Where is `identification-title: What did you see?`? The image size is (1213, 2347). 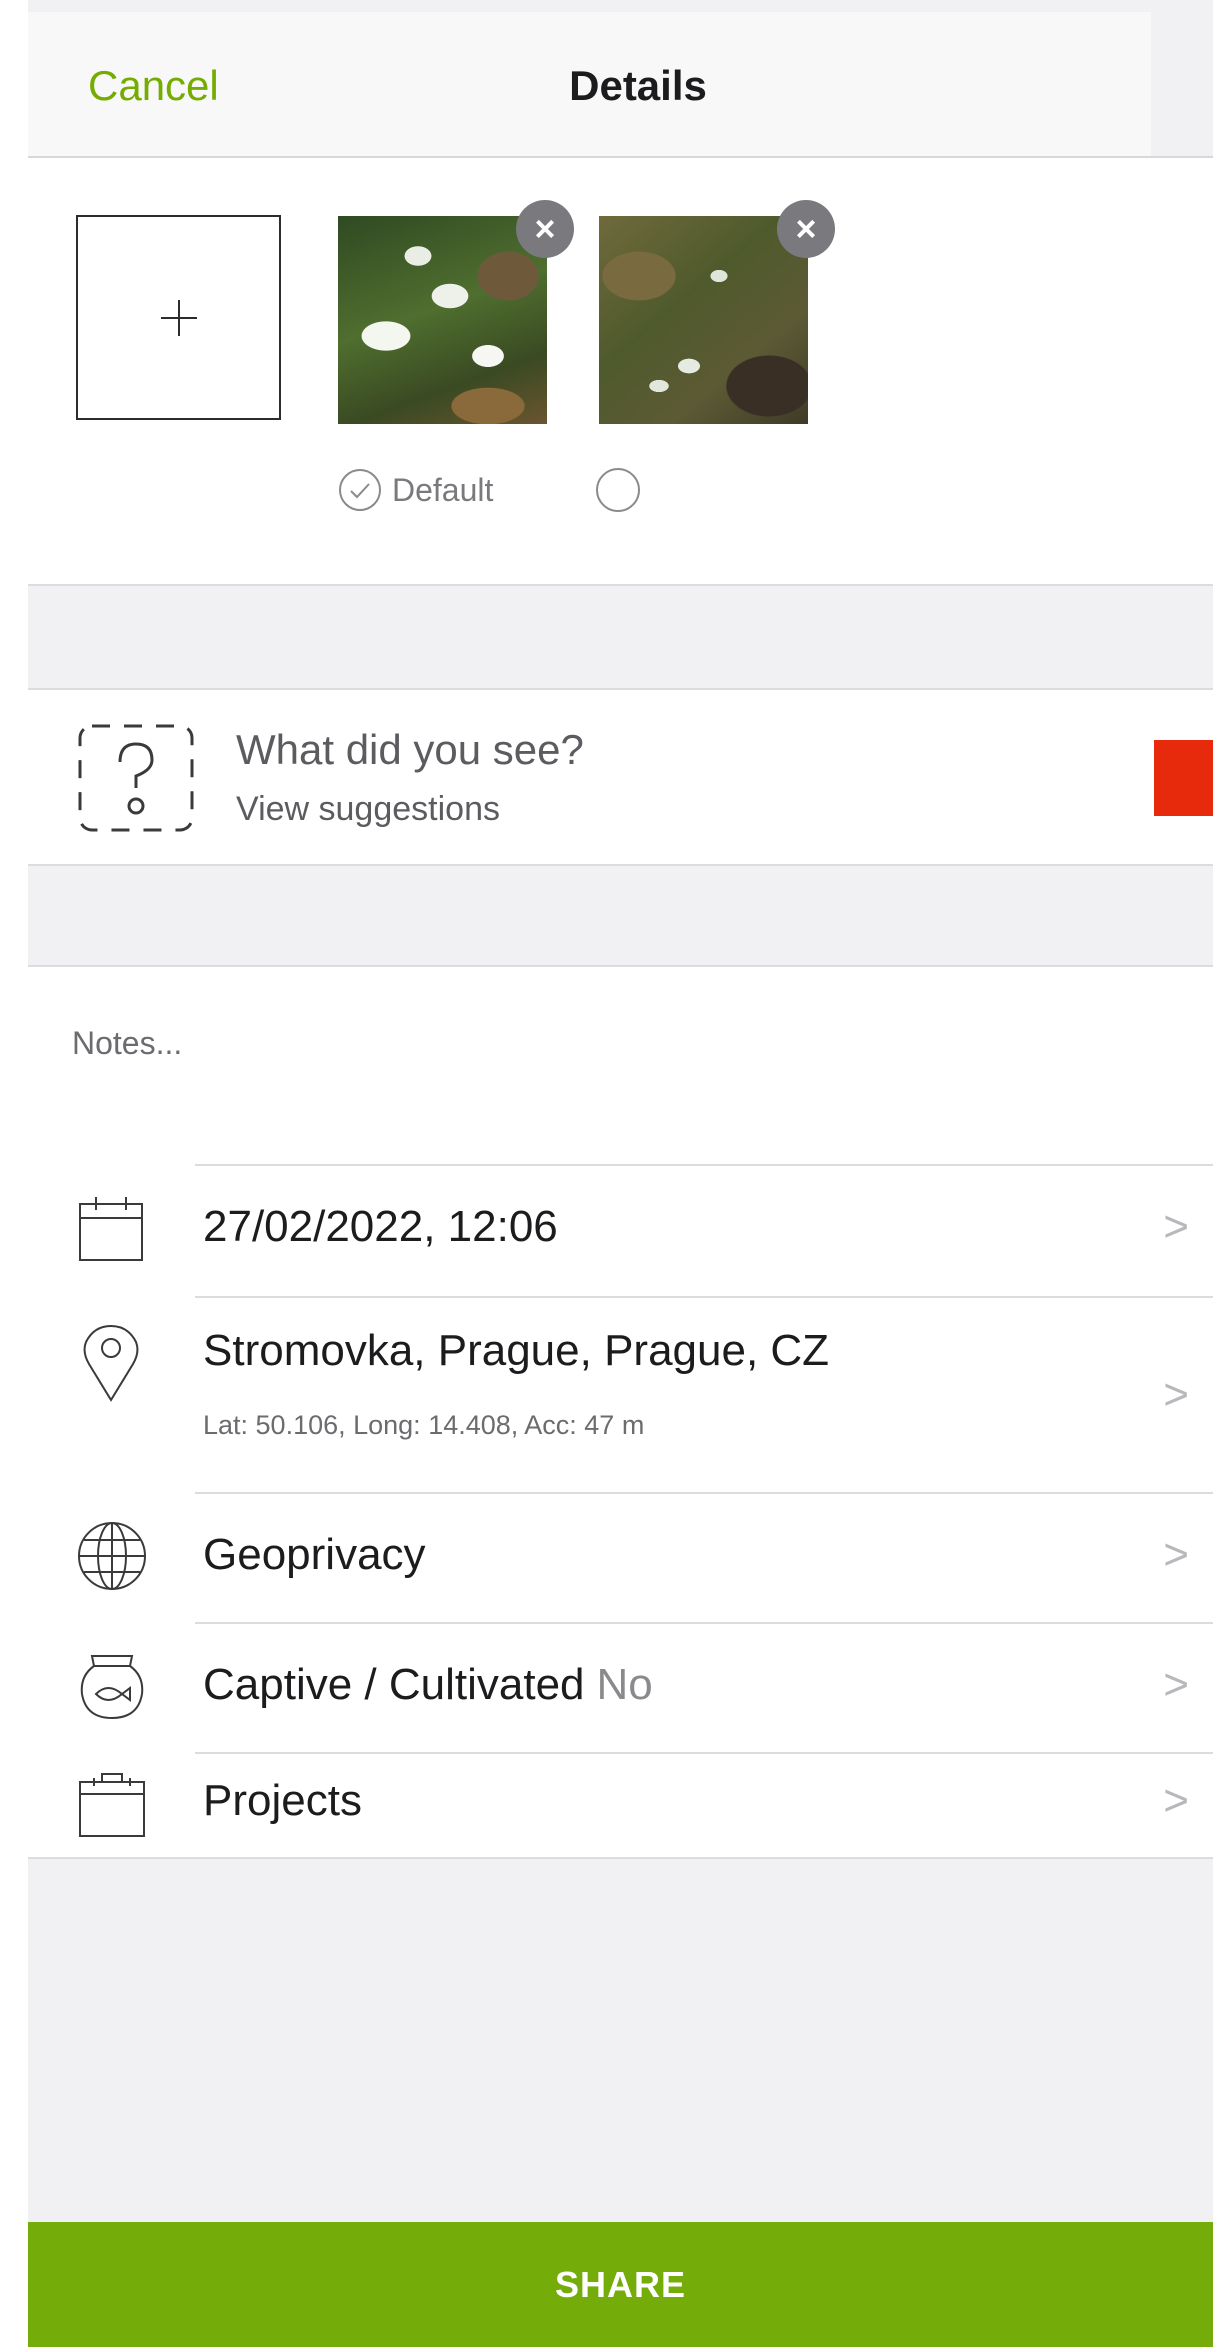
identification-title: What did you see? is located at coordinates (410, 749).